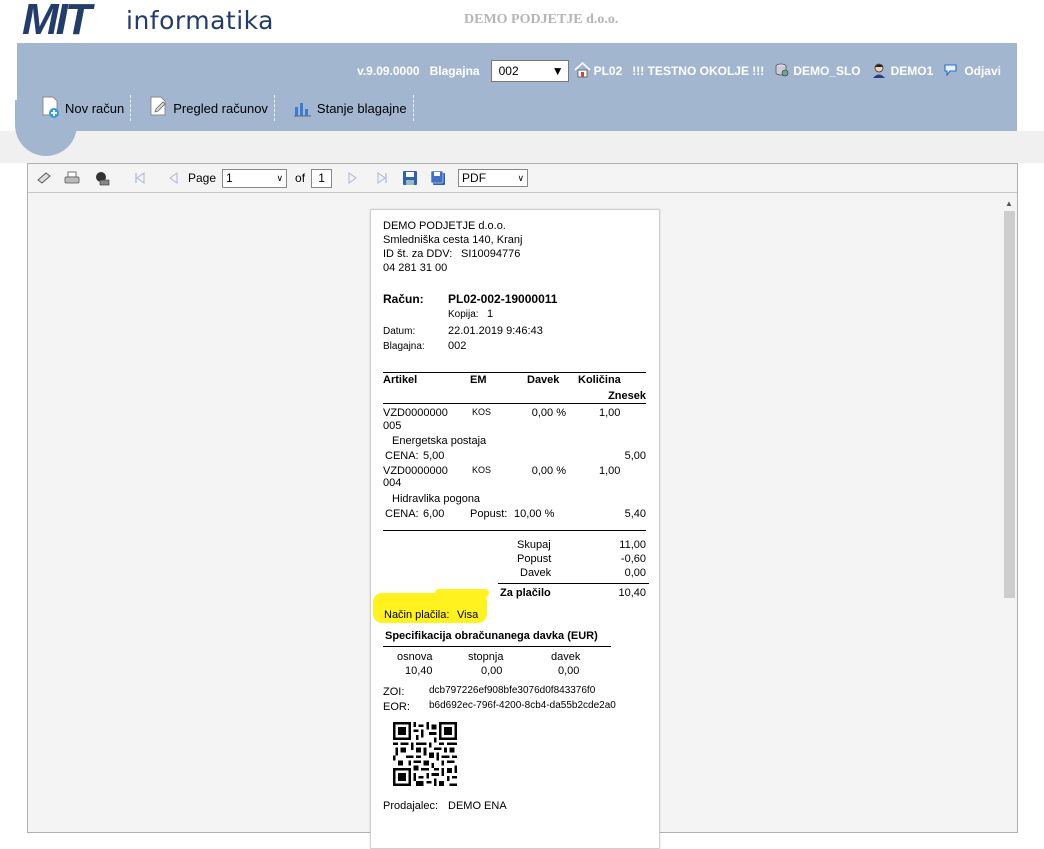  What do you see at coordinates (463, 314) in the screenshot?
I see `copy-label: Kopija:` at bounding box center [463, 314].